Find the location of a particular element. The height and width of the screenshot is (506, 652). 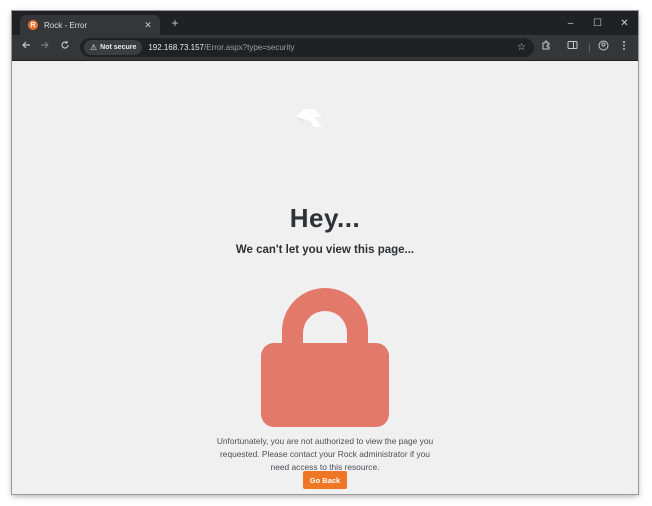

warning-icon: ⚠ is located at coordinates (94, 47).